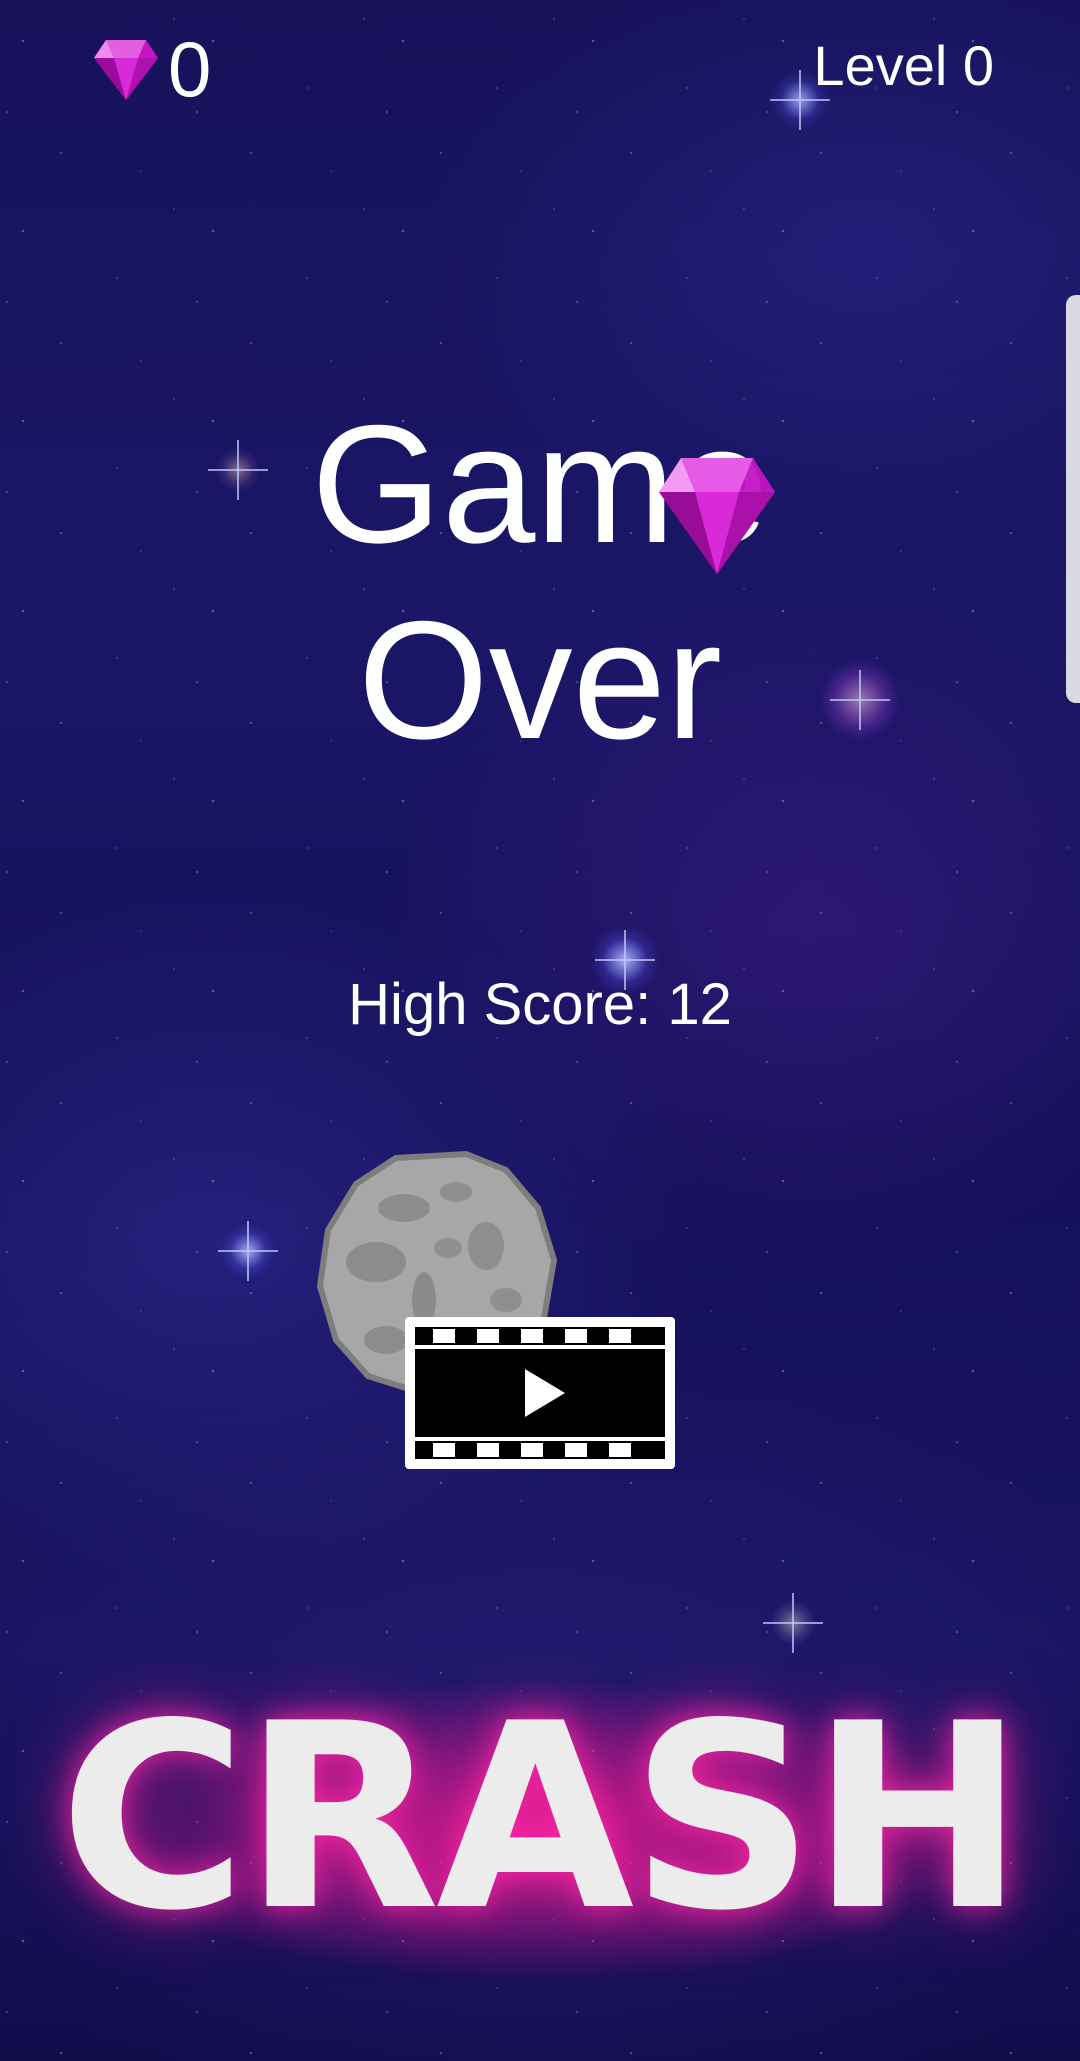 This screenshot has height=2061, width=1080. I want to click on crash-logo: CRASH, so click(542, 1818).